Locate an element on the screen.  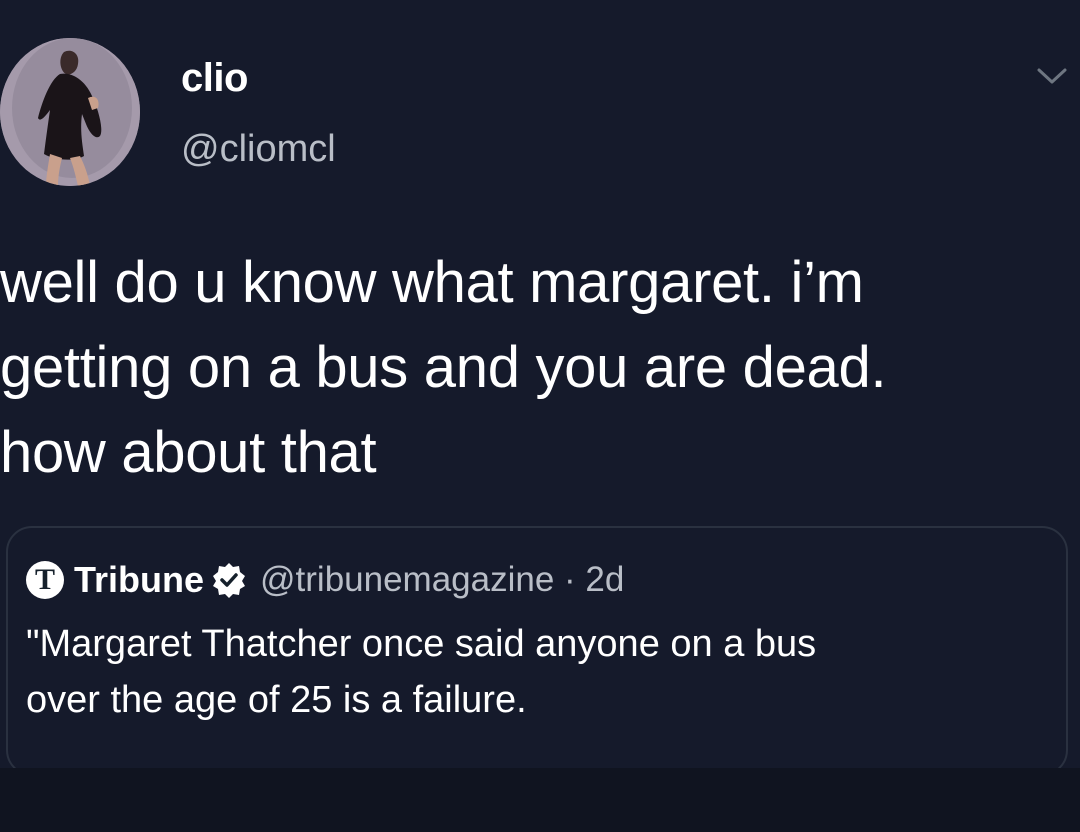
quoted-display-name: Tribune is located at coordinates (139, 579).